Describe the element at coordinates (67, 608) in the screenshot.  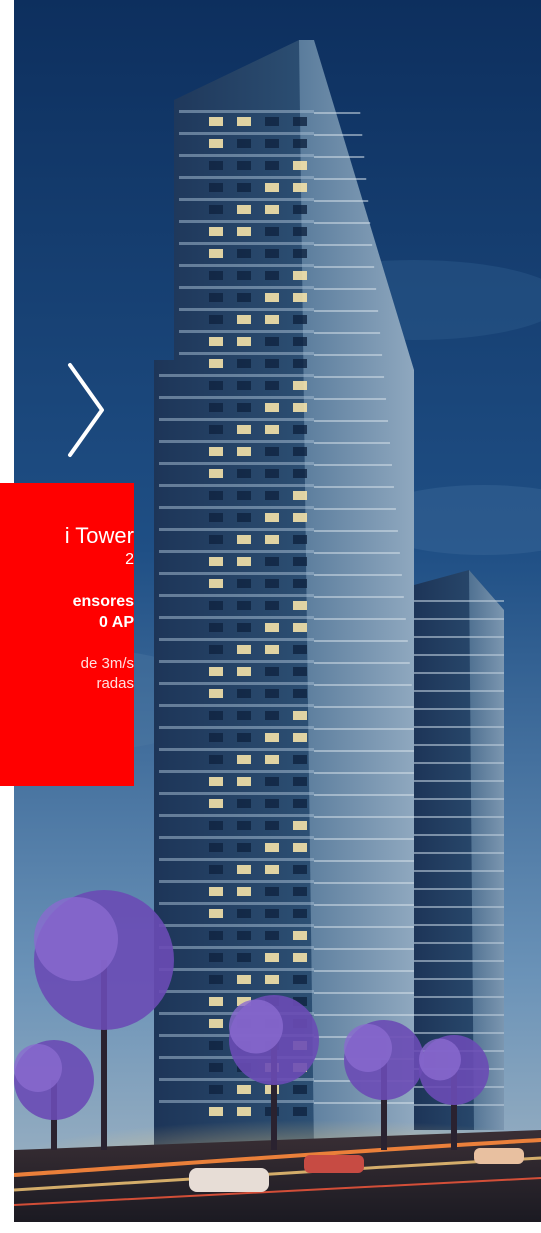
I see `caption-text: i Tower 2 ensores 0 AP de 3m/s radas` at that location.